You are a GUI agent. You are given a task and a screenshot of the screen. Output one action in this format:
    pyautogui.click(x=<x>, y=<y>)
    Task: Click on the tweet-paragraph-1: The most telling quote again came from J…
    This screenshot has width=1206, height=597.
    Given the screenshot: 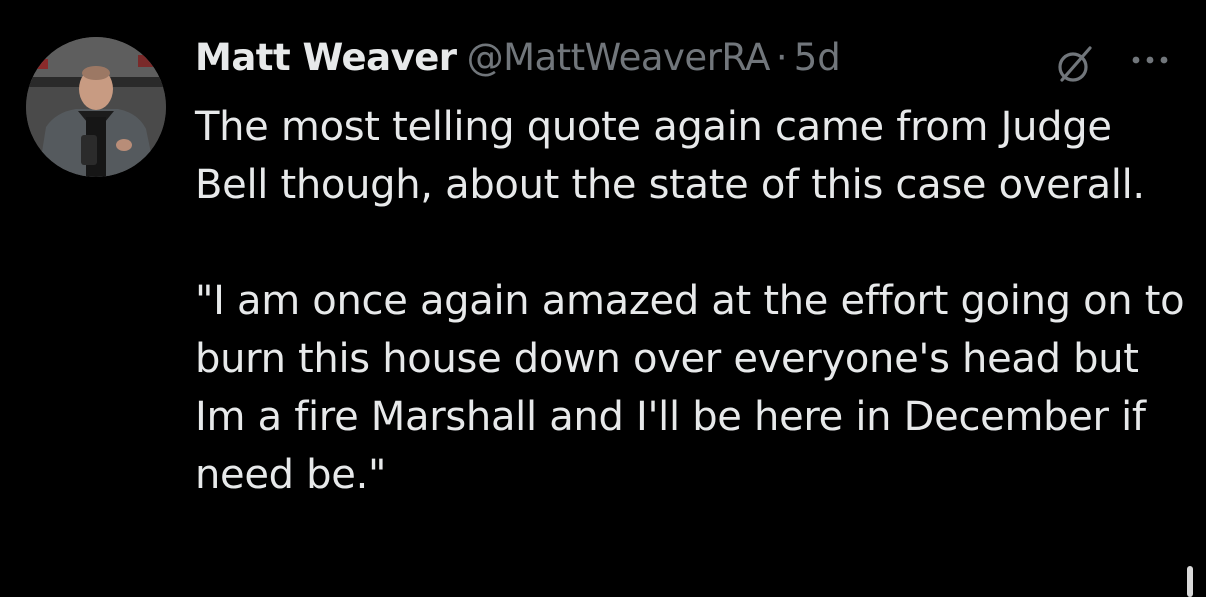 What is the action you would take?
    pyautogui.click(x=670, y=156)
    